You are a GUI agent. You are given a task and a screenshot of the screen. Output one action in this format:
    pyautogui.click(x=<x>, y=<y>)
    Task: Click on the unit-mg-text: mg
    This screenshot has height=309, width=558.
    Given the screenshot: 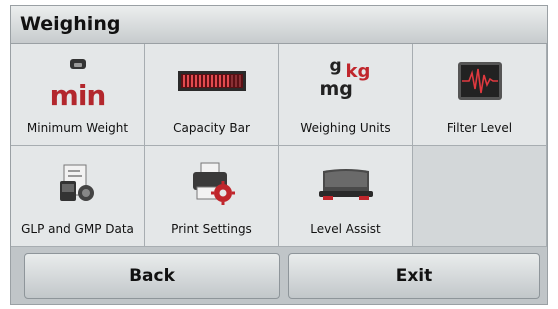 What is the action you would take?
    pyautogui.click(x=336, y=89)
    